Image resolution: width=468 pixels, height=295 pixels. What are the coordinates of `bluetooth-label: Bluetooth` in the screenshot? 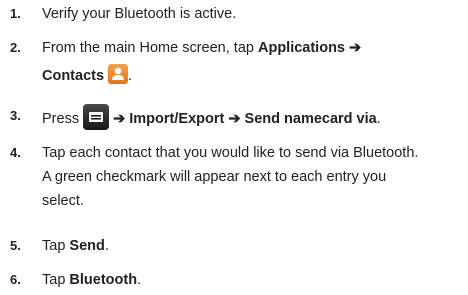 It's located at (103, 280).